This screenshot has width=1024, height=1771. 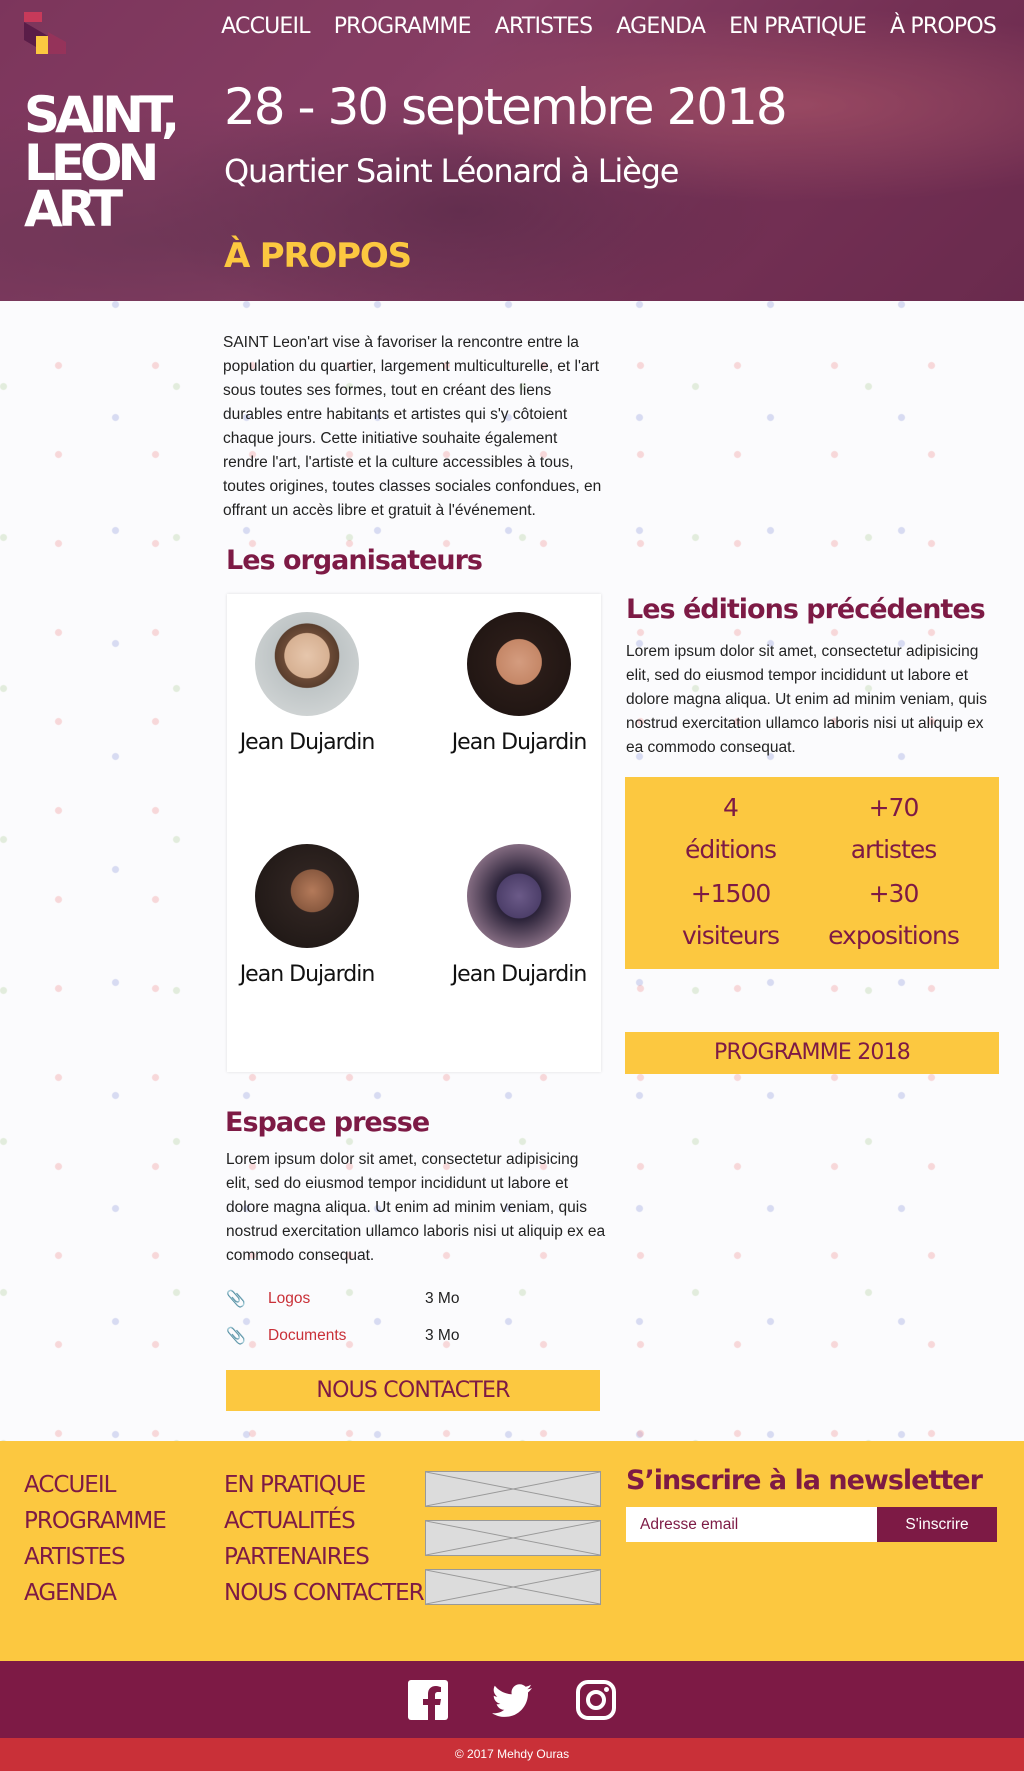 I want to click on instagram-icon, so click(x=596, y=1699).